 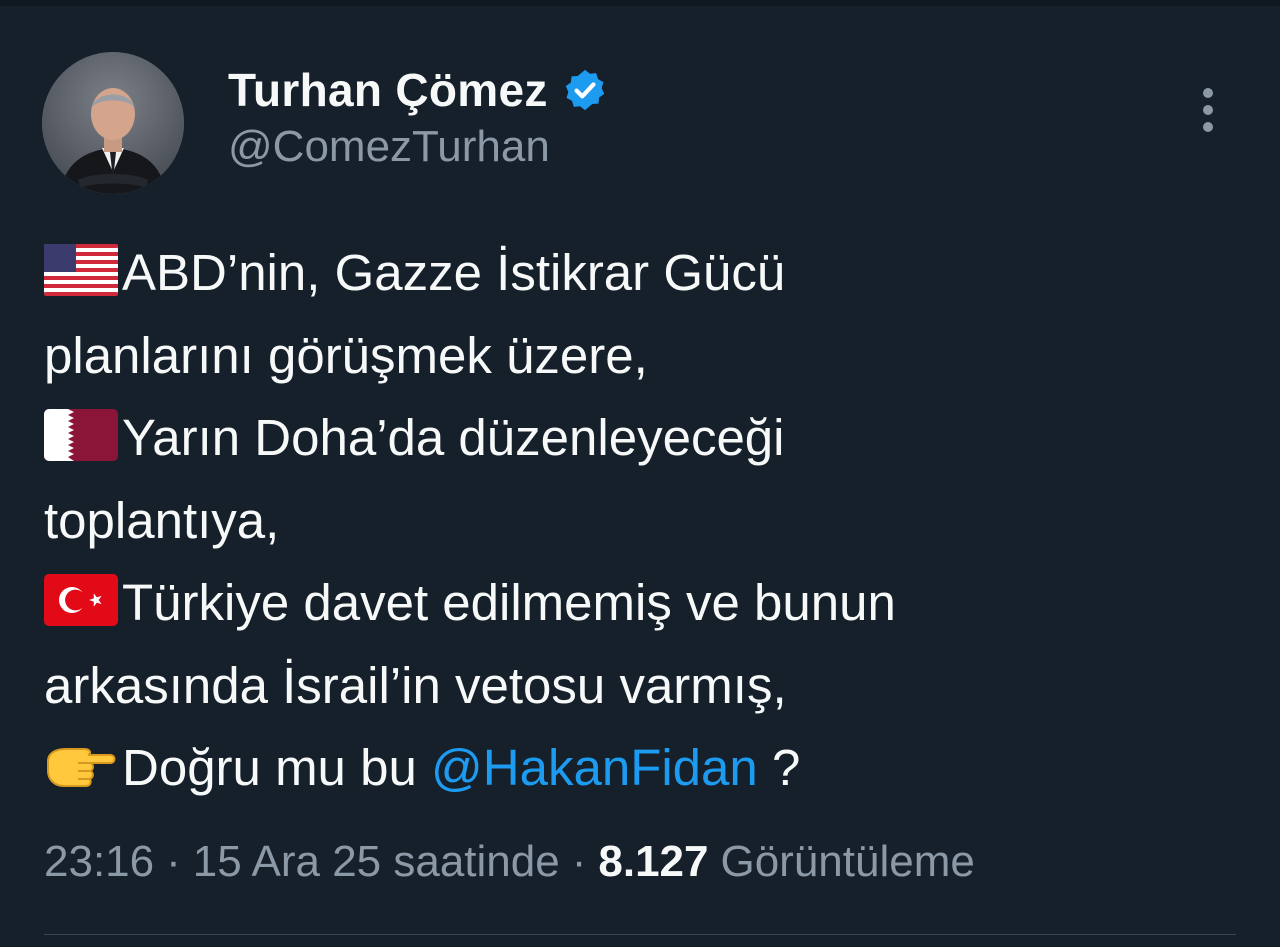 What do you see at coordinates (415, 685) in the screenshot?
I see `tweet-line-text: arkasında İsrail’in vetosu varmış,` at bounding box center [415, 685].